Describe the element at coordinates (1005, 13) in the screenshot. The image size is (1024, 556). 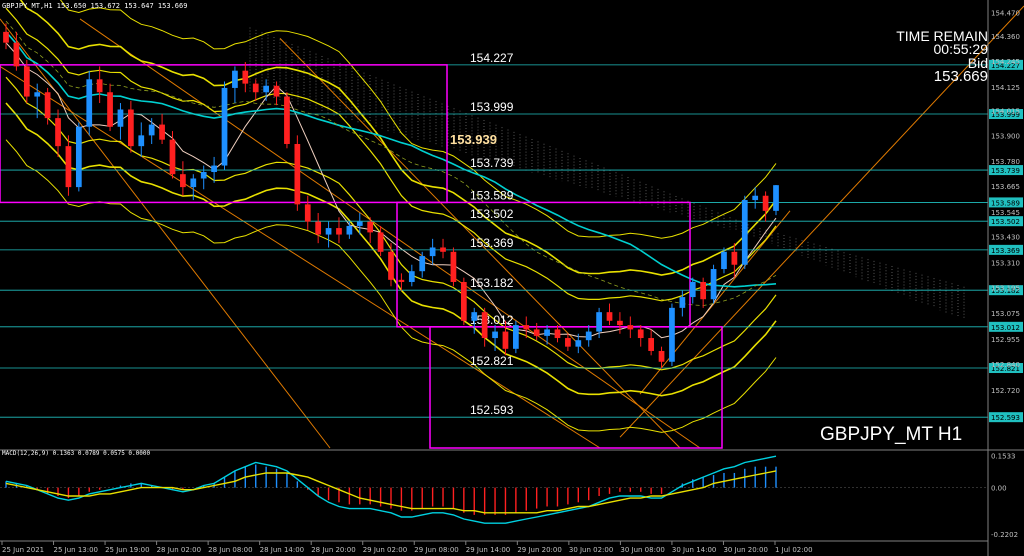
I see `price-tick-label: 154.470` at that location.